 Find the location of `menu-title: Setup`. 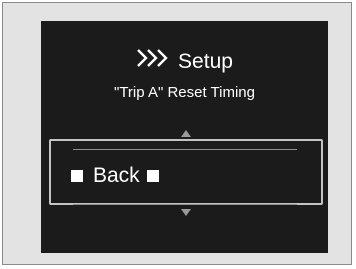

menu-title: Setup is located at coordinates (184, 61).